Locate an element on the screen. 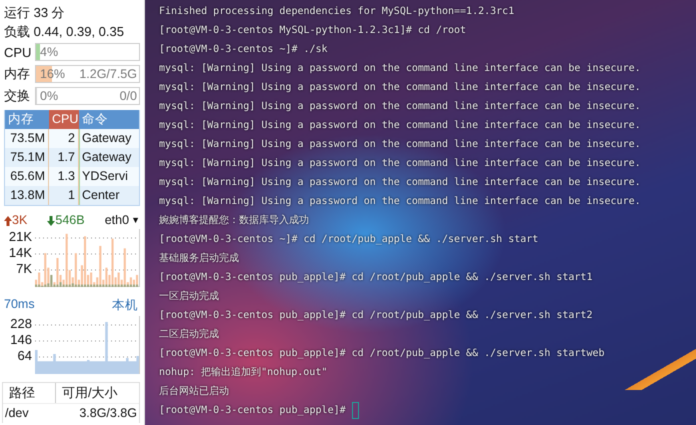 Image resolution: width=696 pixels, height=425 pixels. terminal-line: 后台网站已启动 is located at coordinates (194, 391).